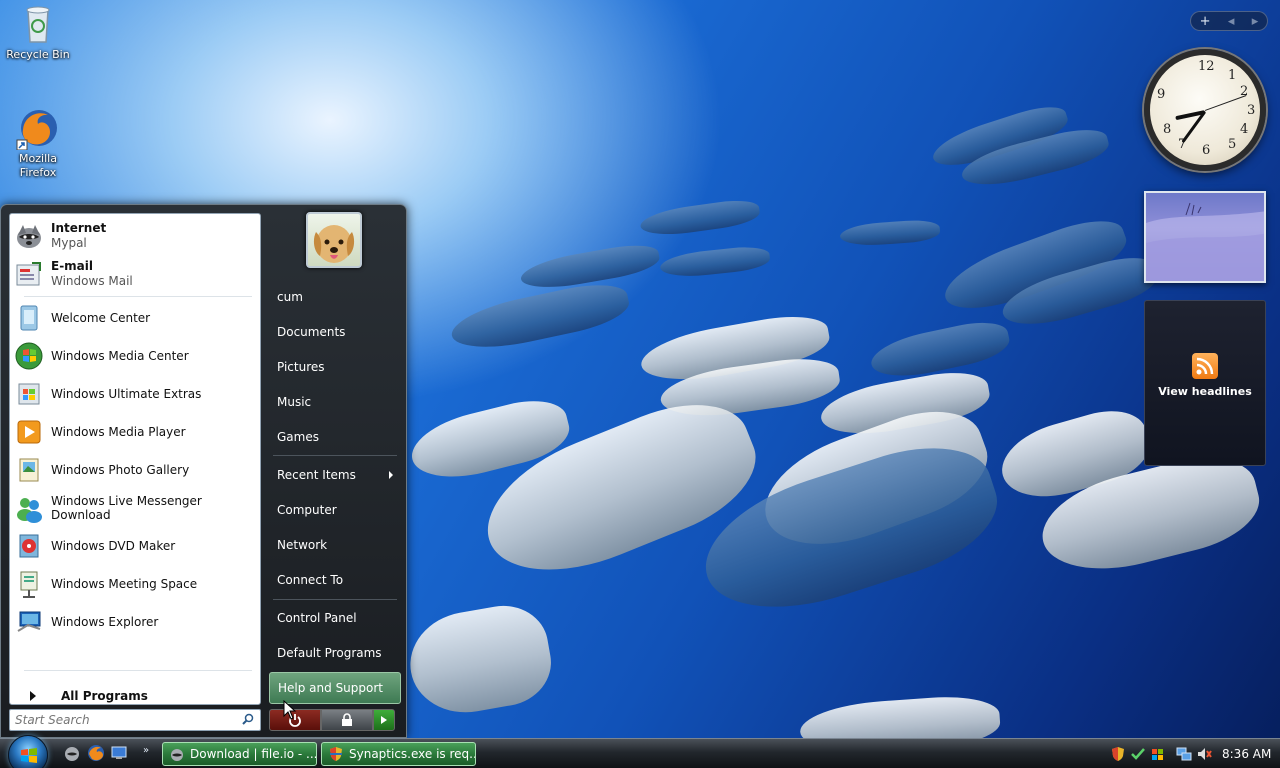 The image size is (1280, 768). What do you see at coordinates (1246, 754) in the screenshot?
I see `taskbar-clock: 8:36 AM` at bounding box center [1246, 754].